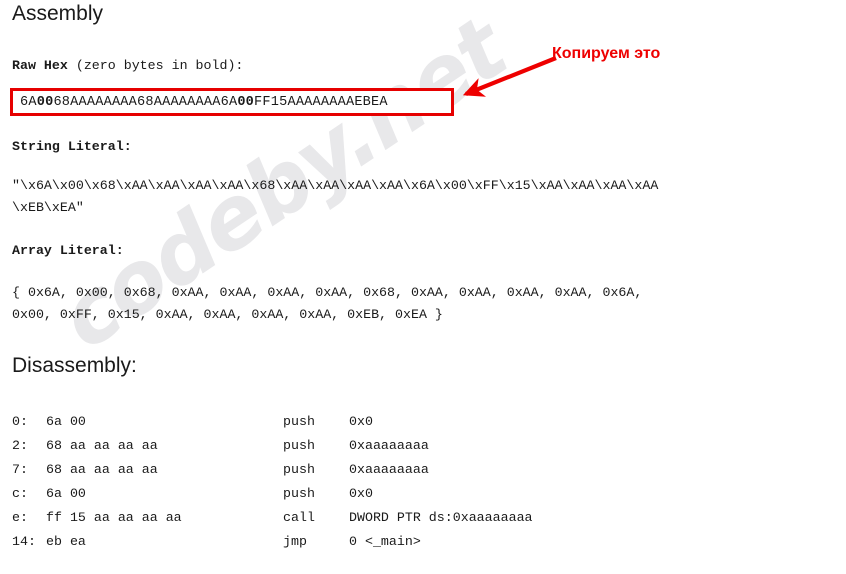 This screenshot has height=574, width=846. I want to click on disassembly-row: 14: eb ea jmp 0 <_main>, so click(272, 542).